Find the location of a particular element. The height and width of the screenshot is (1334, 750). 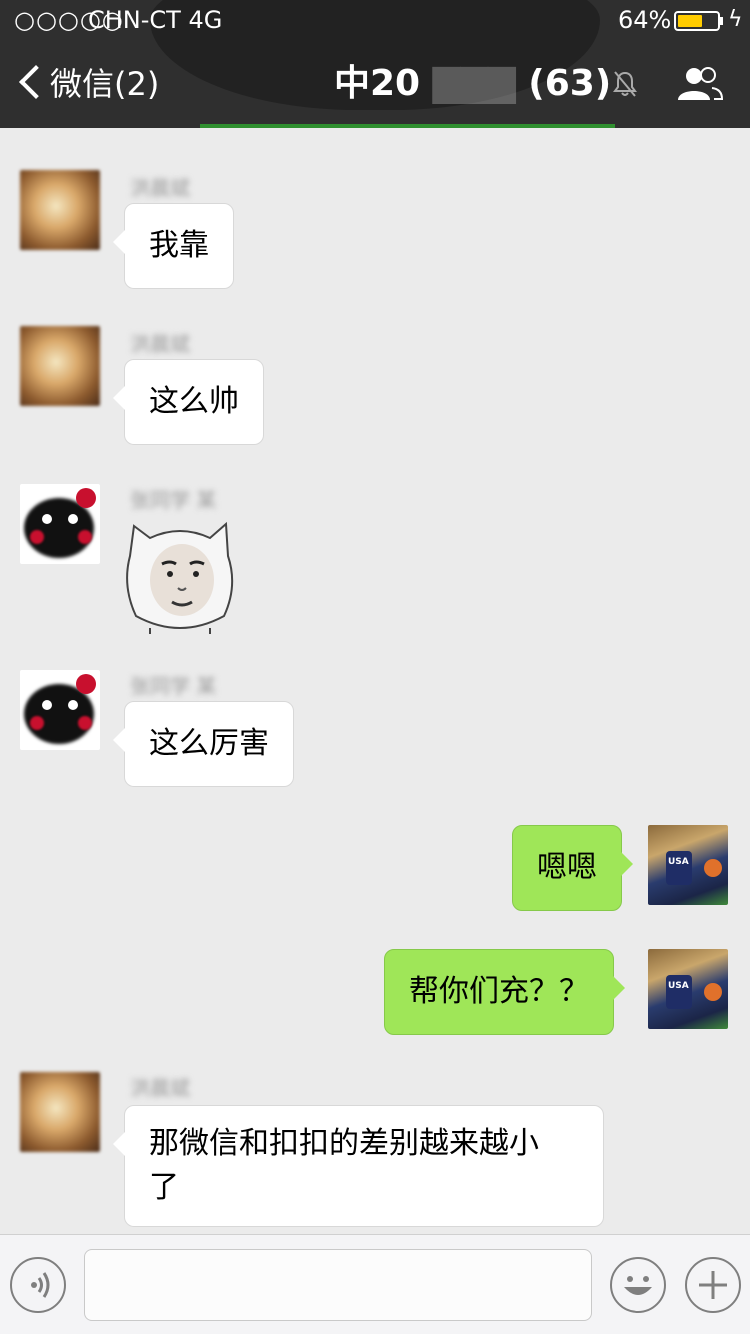

chevron-left-icon is located at coordinates (36, 82).